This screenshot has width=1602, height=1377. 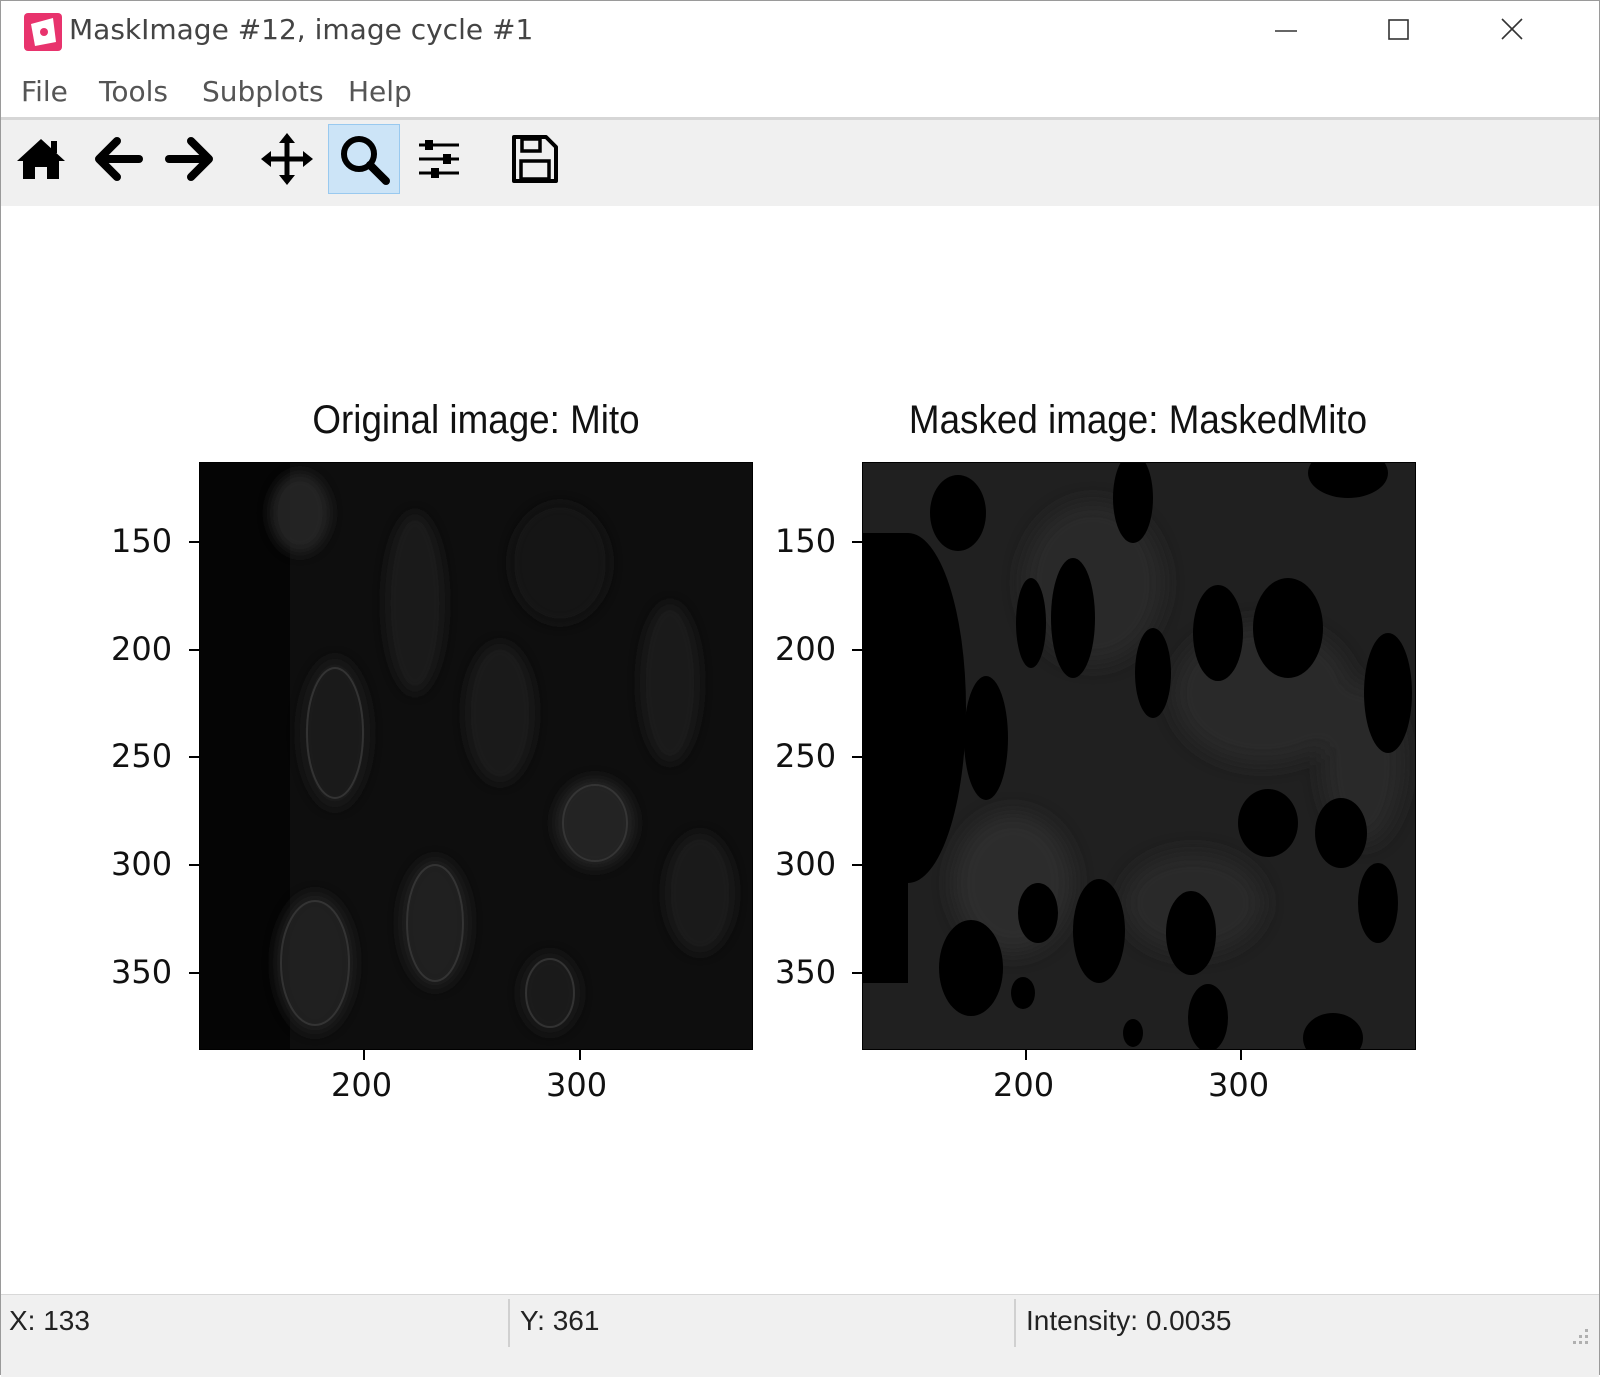 I want to click on app-icon, so click(x=43, y=32).